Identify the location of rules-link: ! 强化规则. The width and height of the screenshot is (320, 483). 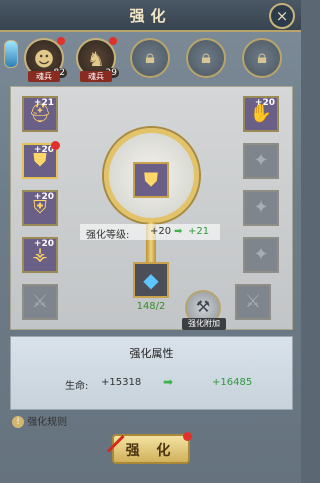
(39, 422).